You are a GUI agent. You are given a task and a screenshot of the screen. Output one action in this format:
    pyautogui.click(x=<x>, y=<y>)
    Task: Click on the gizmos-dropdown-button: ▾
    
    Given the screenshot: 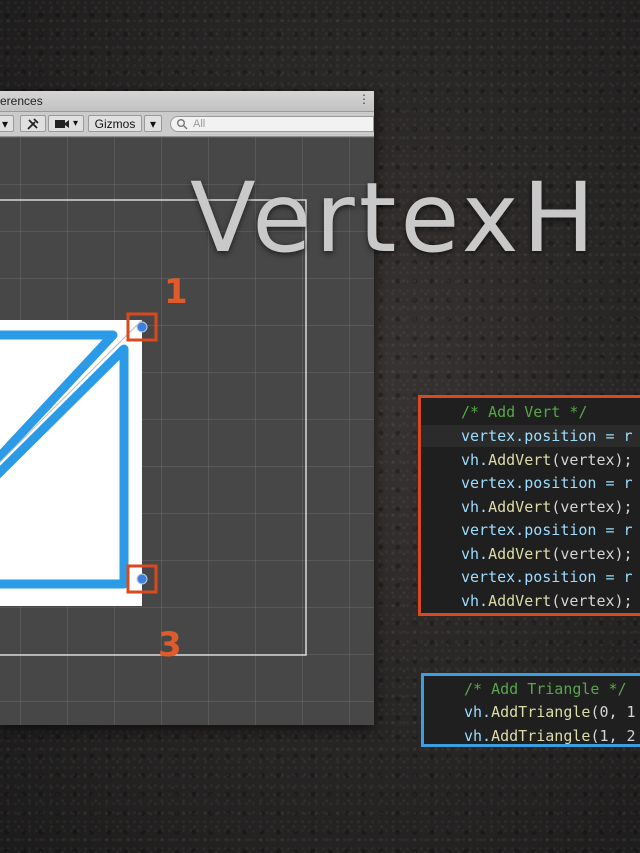 What is the action you would take?
    pyautogui.click(x=153, y=123)
    